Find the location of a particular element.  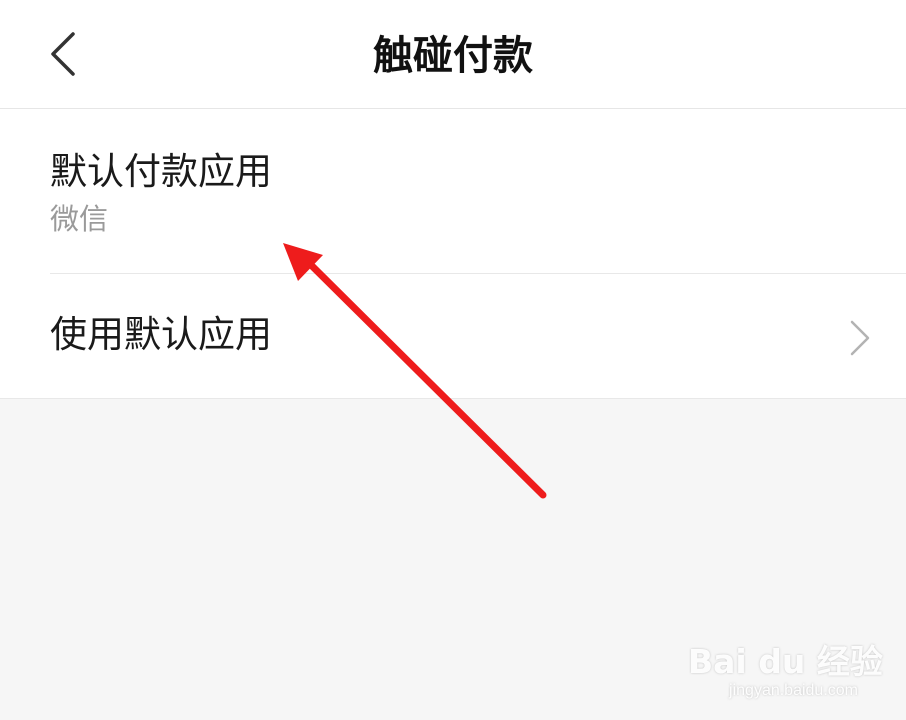

baidu-jingyan-watermark: Bai du 经验 jingyan.baidu.com is located at coordinates (785, 671).